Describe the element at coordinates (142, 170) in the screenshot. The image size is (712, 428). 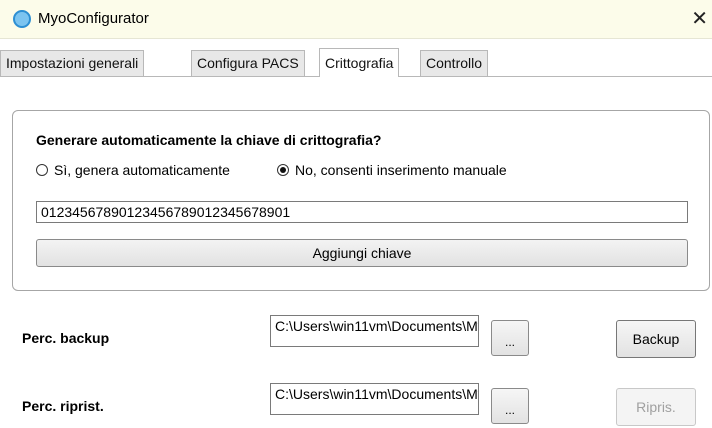
I see `radio-auto-label: Sì, genera automaticamente` at that location.